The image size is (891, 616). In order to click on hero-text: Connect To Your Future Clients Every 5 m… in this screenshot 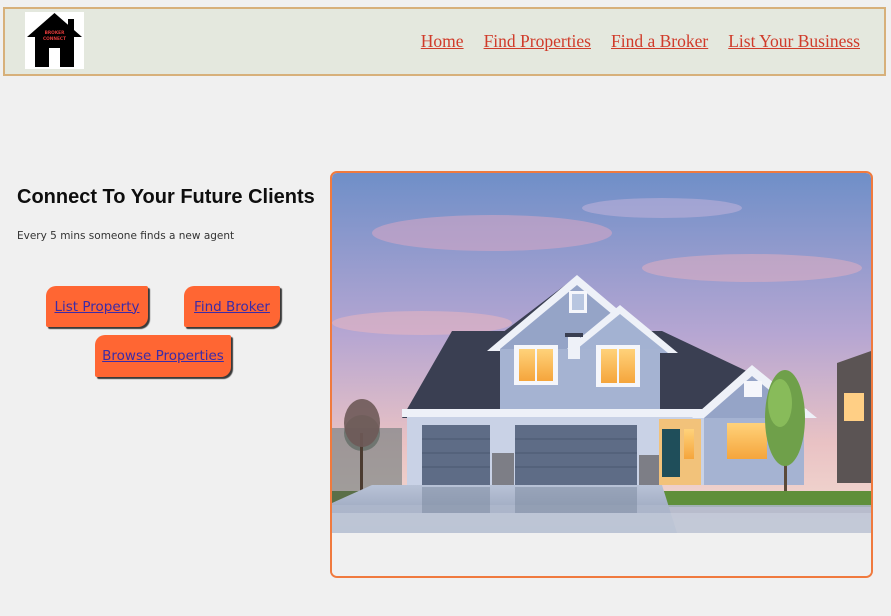, I will do `click(167, 213)`.